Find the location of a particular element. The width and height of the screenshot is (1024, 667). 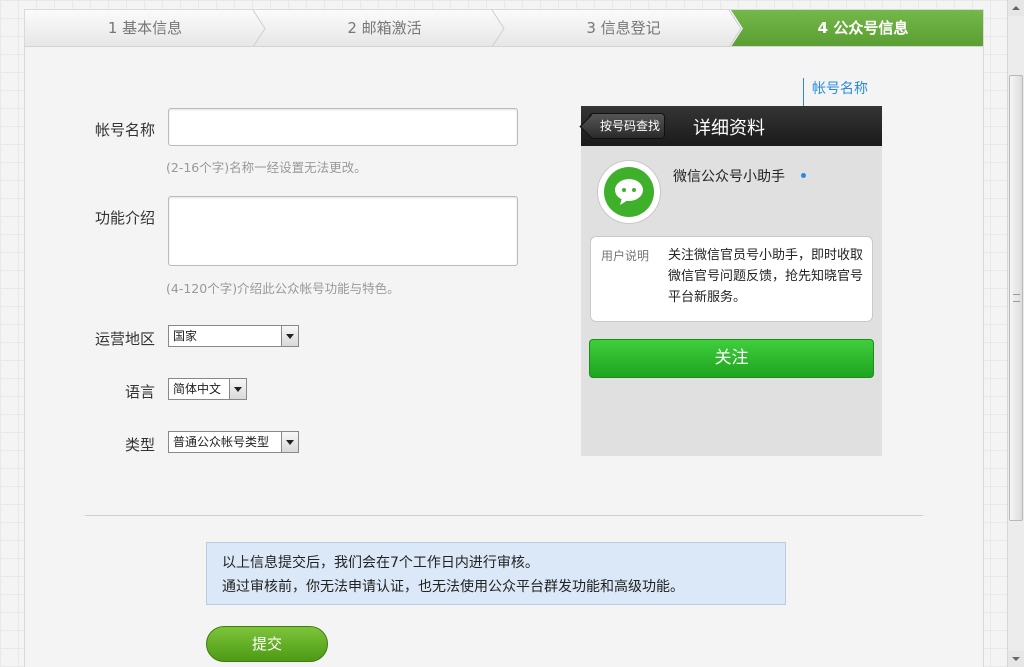

follow-button: 关注 is located at coordinates (731, 358).